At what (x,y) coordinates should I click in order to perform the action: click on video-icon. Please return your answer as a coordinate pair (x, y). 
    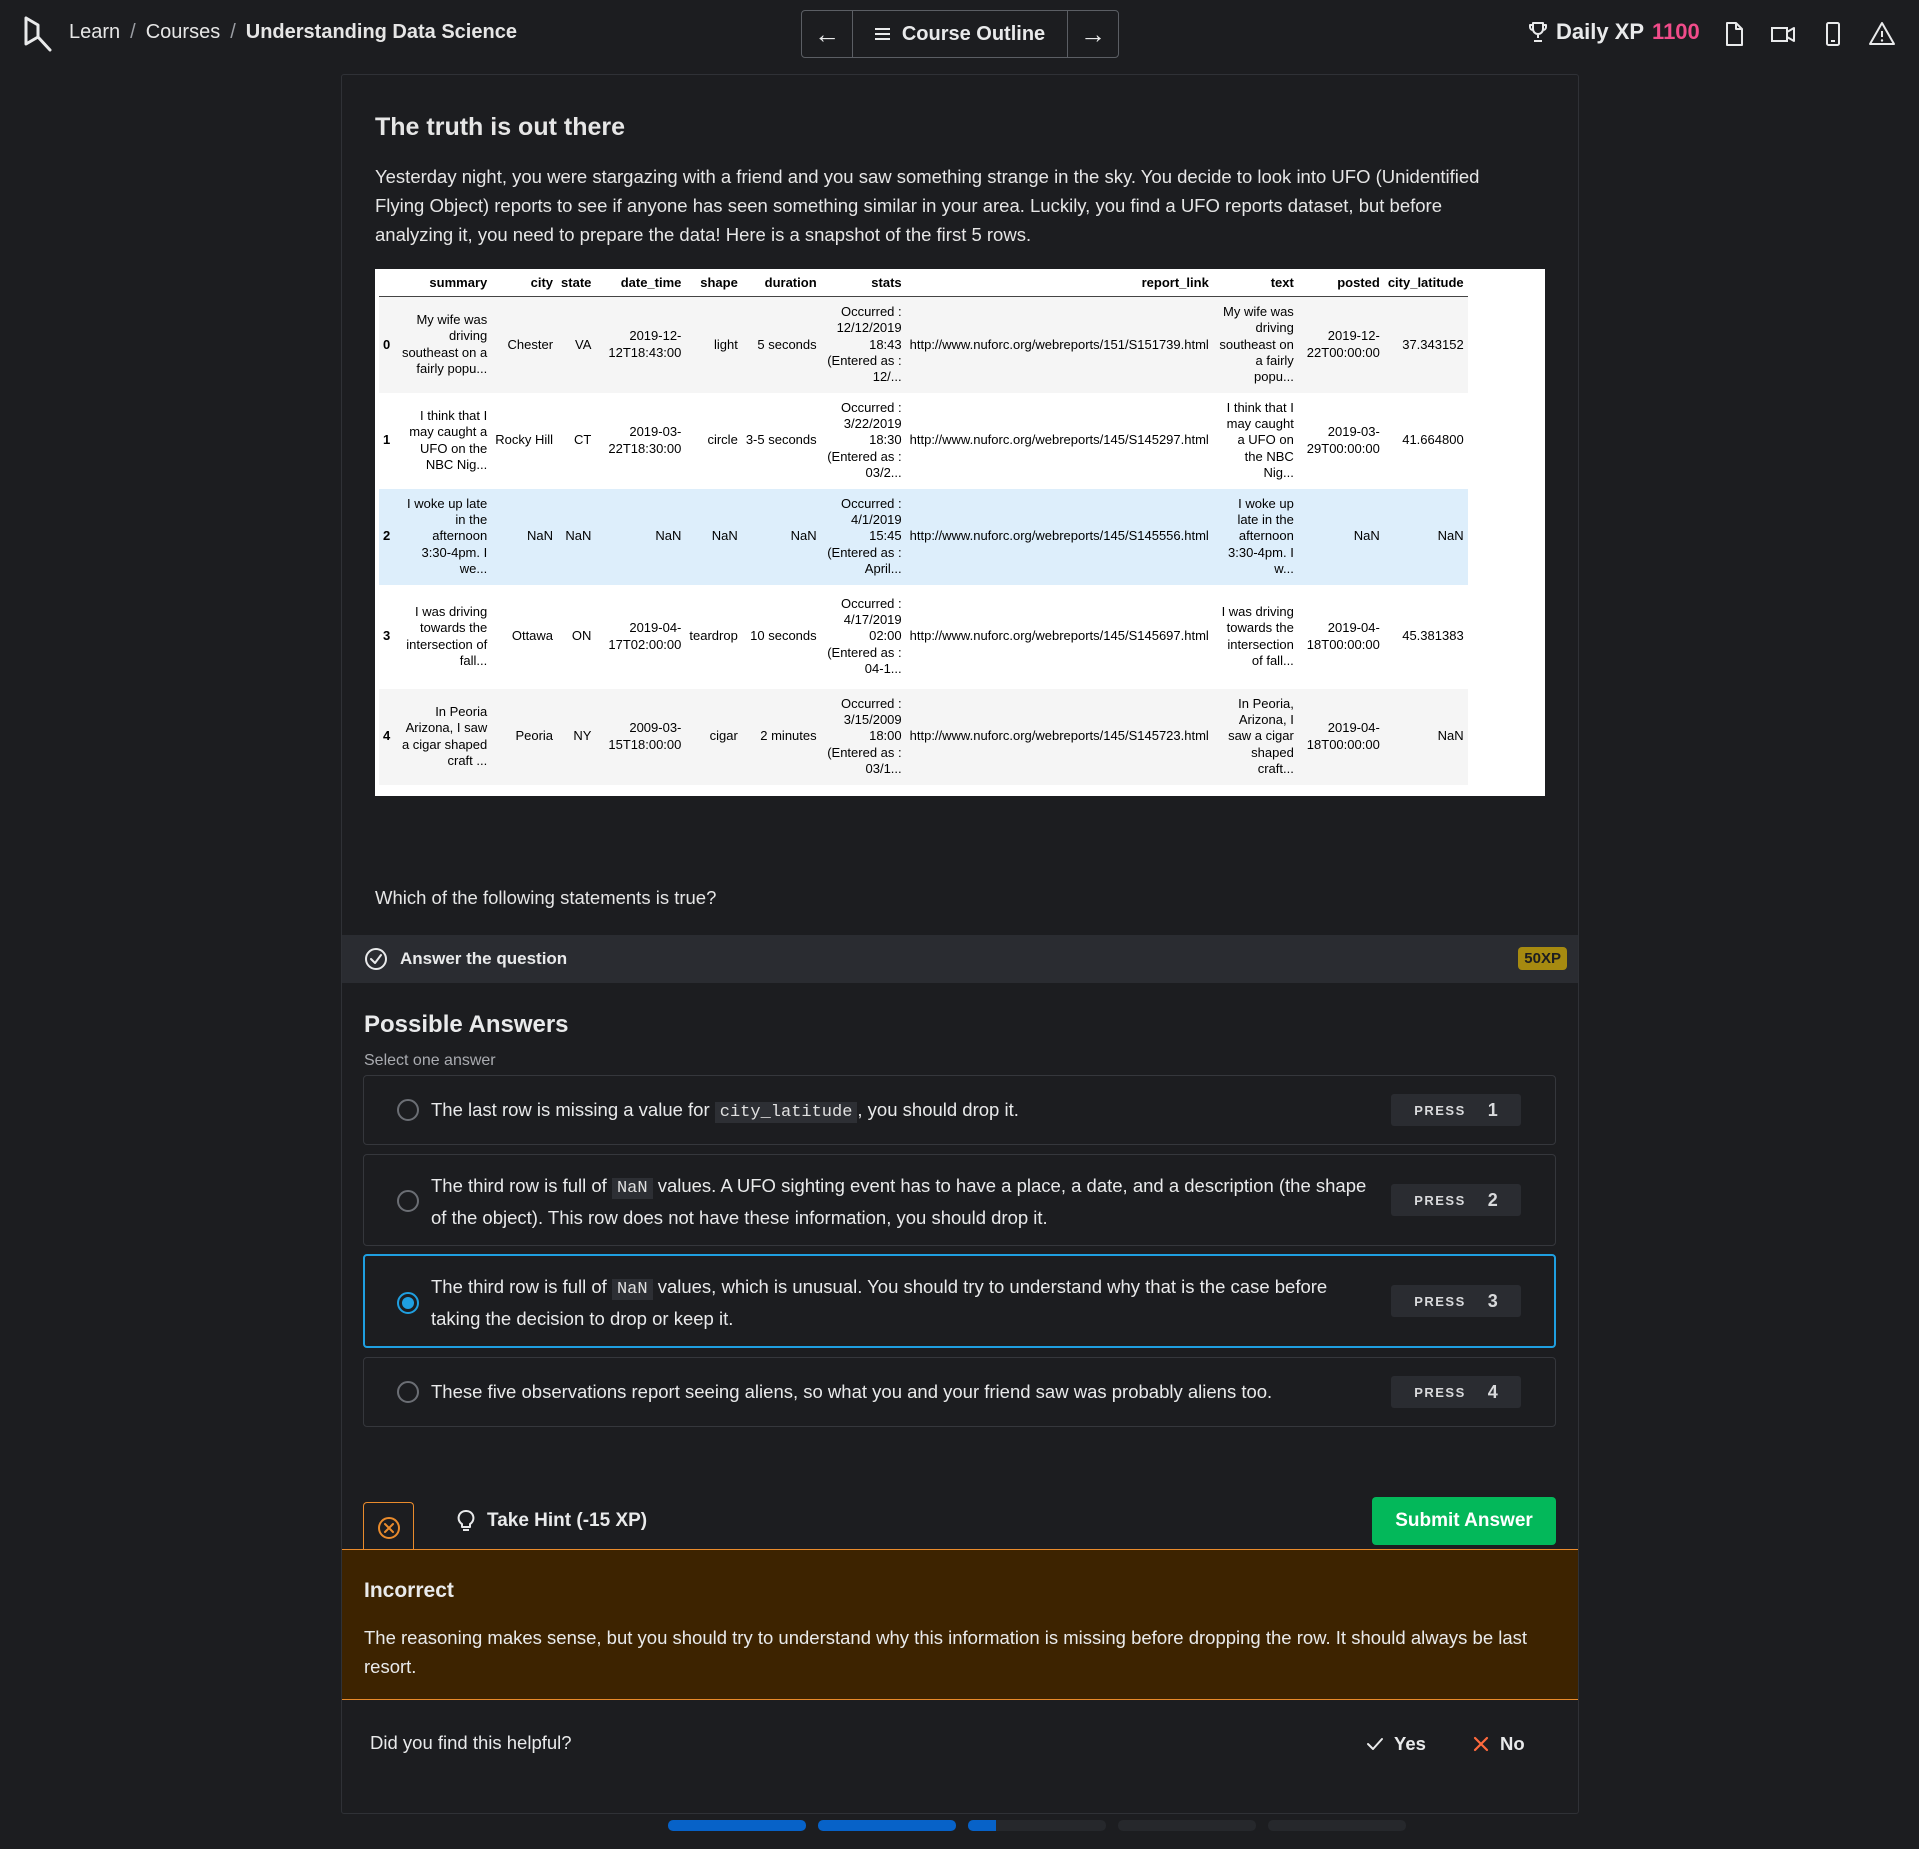
    Looking at the image, I should click on (1783, 34).